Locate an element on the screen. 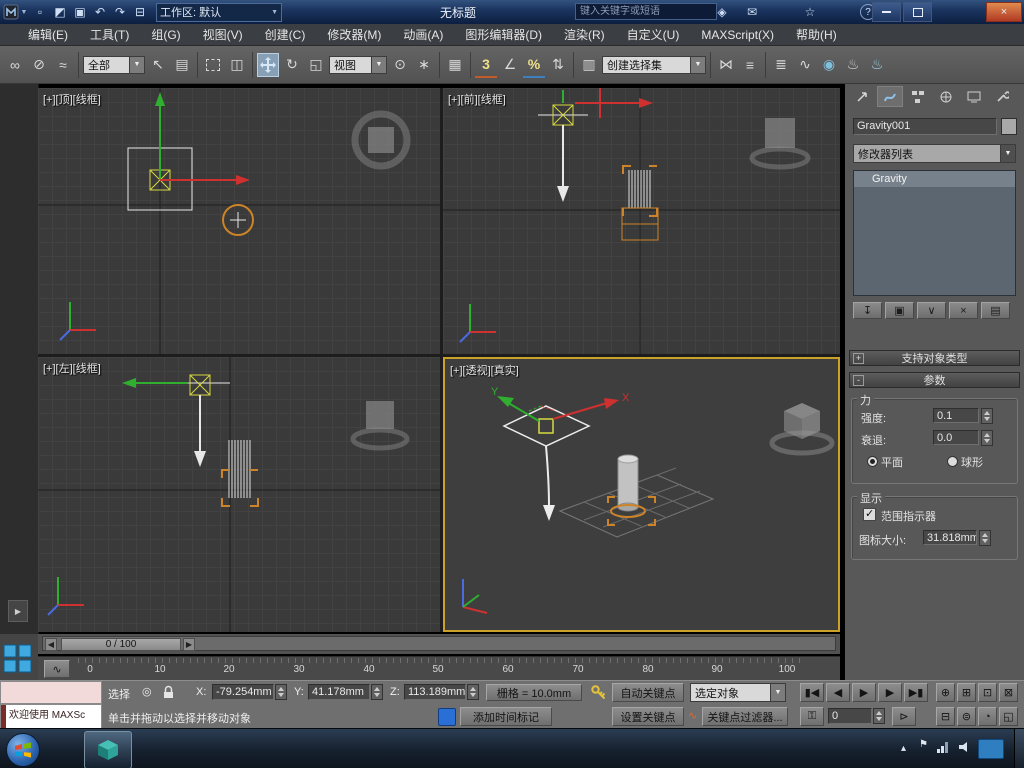 This screenshot has width=1024, height=768. menu-graph-editors: 图形编辑器(D) is located at coordinates (503, 34).